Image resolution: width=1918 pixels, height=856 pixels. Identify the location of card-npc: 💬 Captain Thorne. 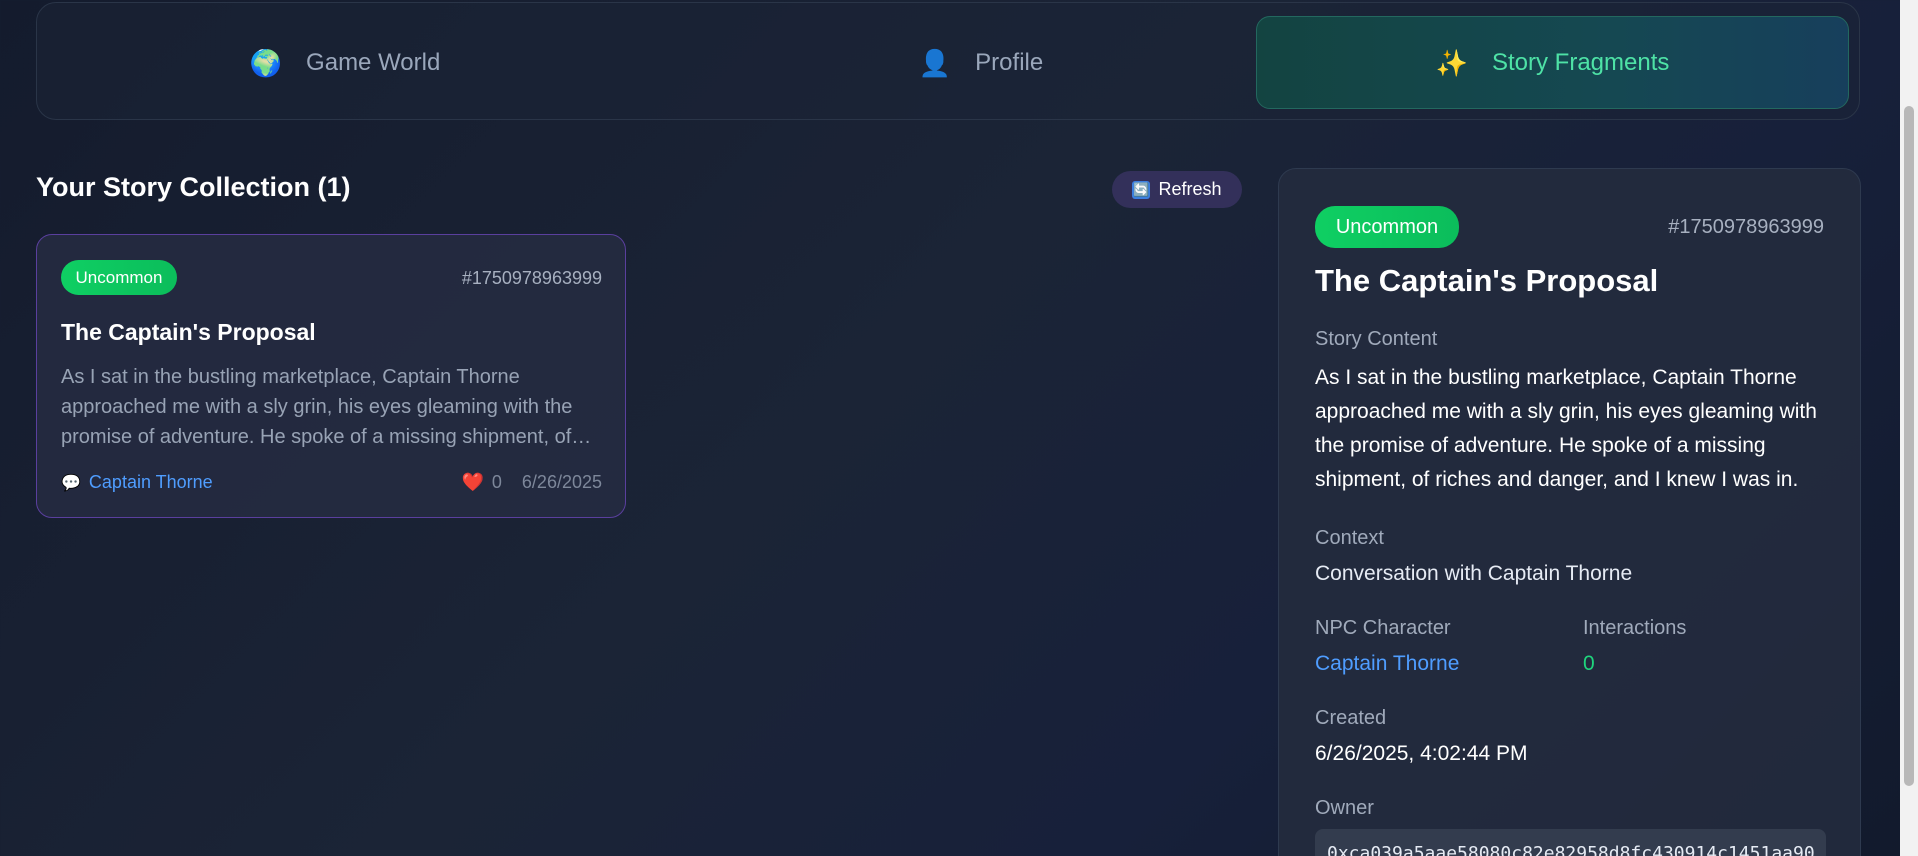
(137, 482).